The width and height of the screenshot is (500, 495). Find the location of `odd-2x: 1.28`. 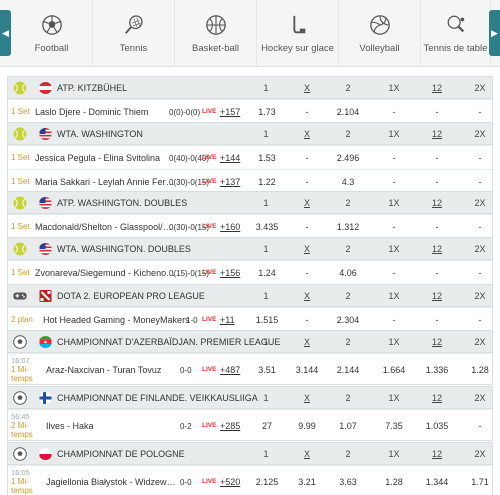

odd-2x: 1.28 is located at coordinates (480, 370).